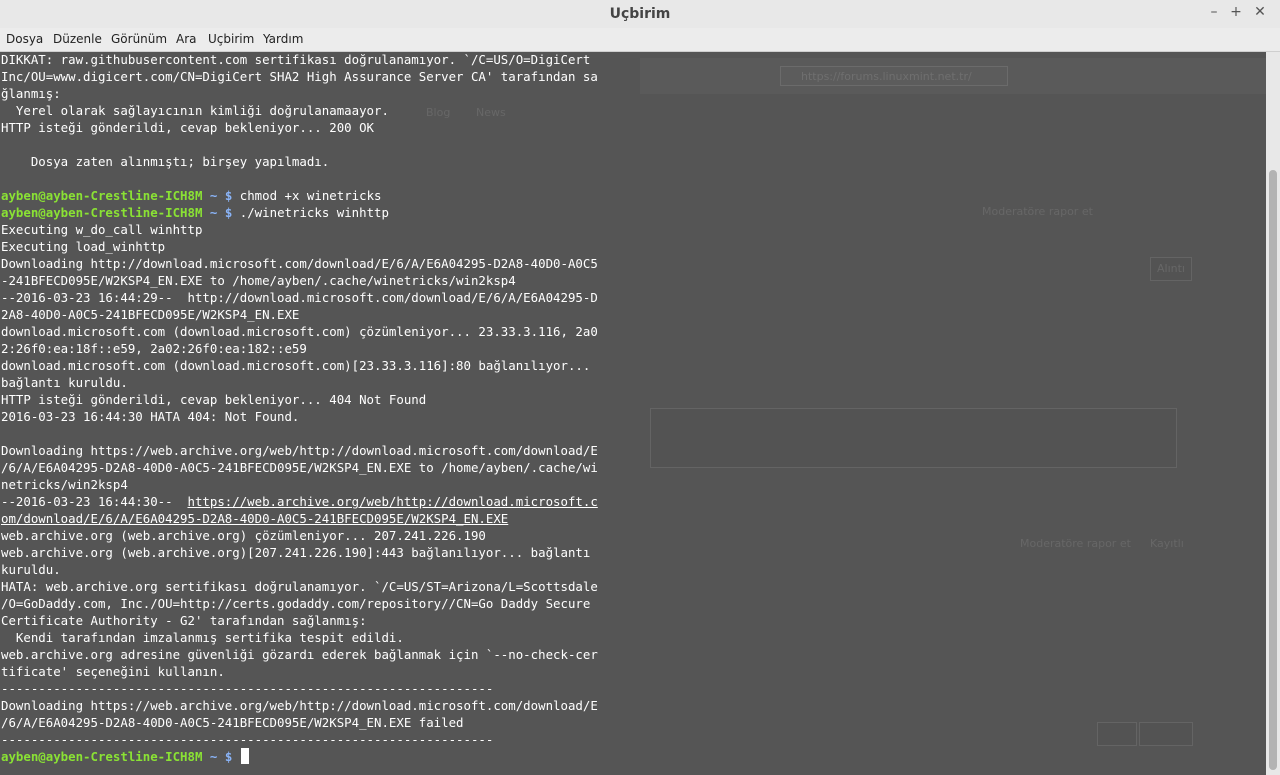 Image resolution: width=1280 pixels, height=775 pixels. I want to click on command-text: ./winetricks winhttp, so click(314, 212).